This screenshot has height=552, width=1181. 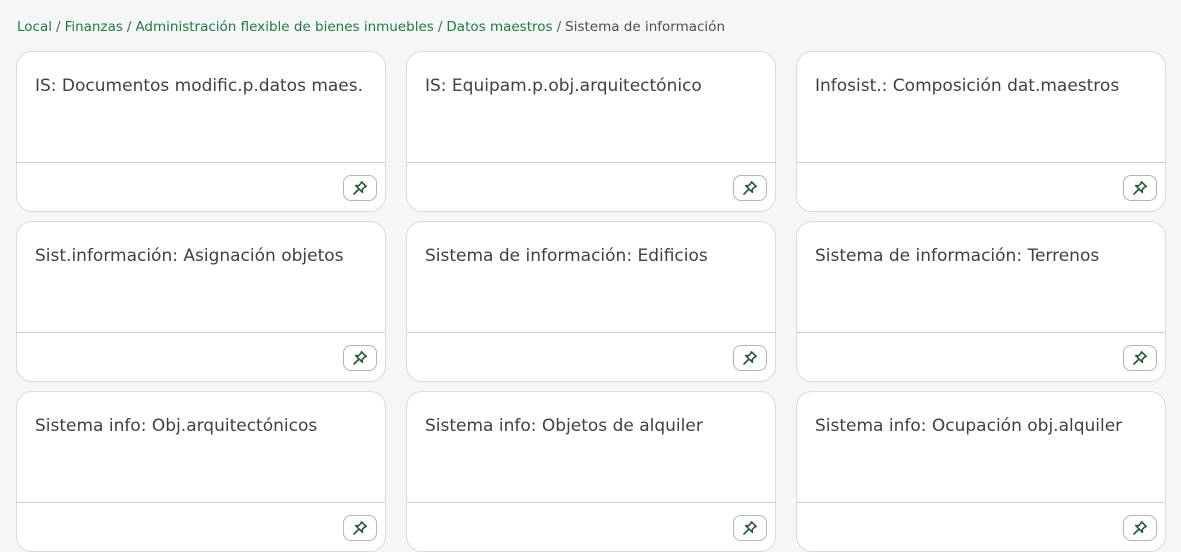 What do you see at coordinates (645, 27) in the screenshot?
I see `breadcrumb-current: Sistema de información` at bounding box center [645, 27].